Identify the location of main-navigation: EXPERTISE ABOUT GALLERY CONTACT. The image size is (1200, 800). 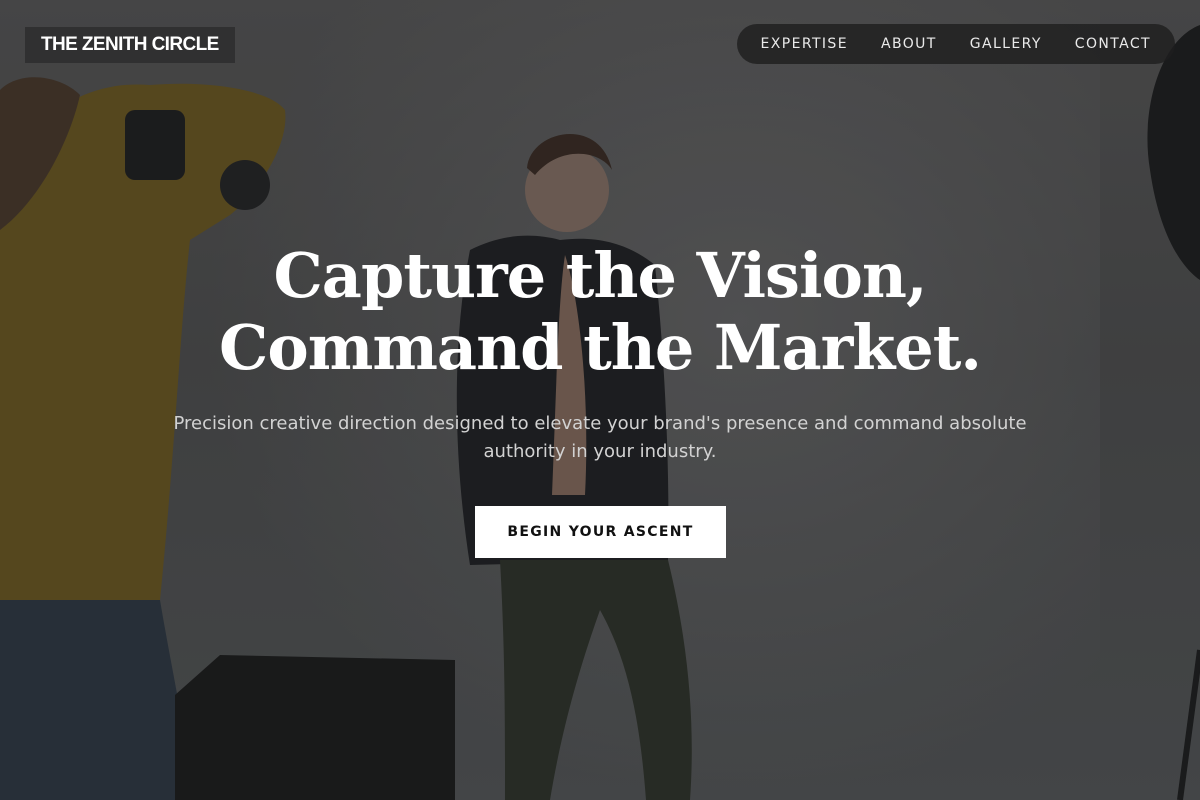
(955, 44).